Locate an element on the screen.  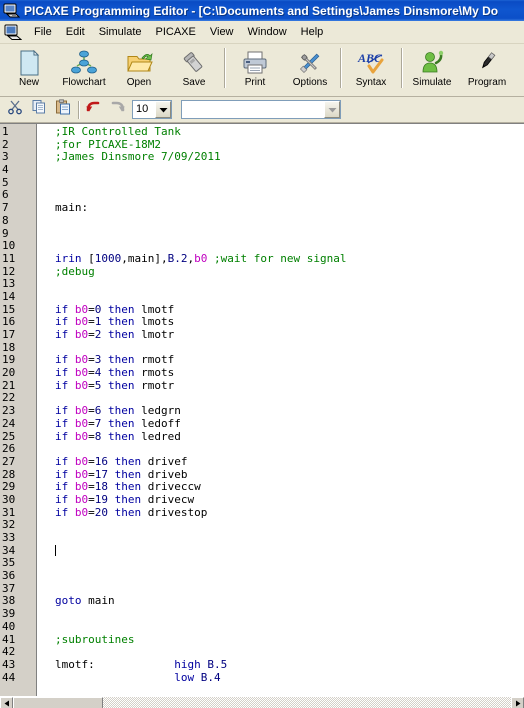
code-line: if b0=2 then lmotr is located at coordinates (289, 335).